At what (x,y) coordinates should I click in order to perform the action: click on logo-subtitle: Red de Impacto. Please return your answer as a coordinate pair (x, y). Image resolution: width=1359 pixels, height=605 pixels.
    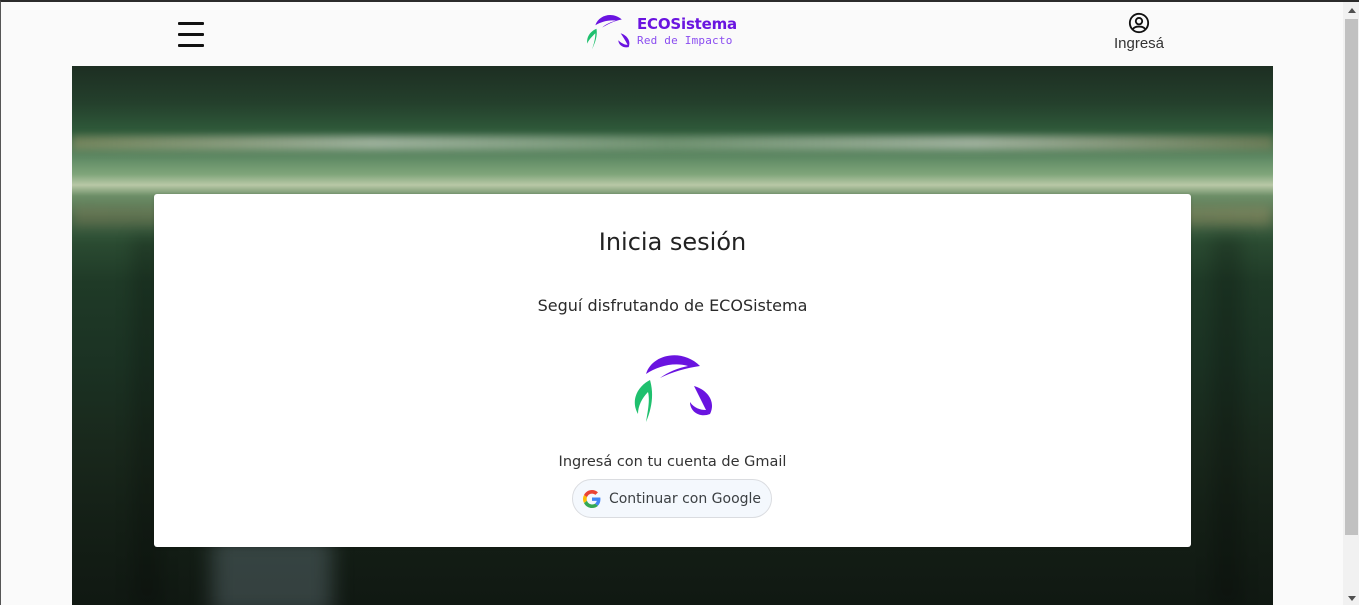
    Looking at the image, I should click on (685, 40).